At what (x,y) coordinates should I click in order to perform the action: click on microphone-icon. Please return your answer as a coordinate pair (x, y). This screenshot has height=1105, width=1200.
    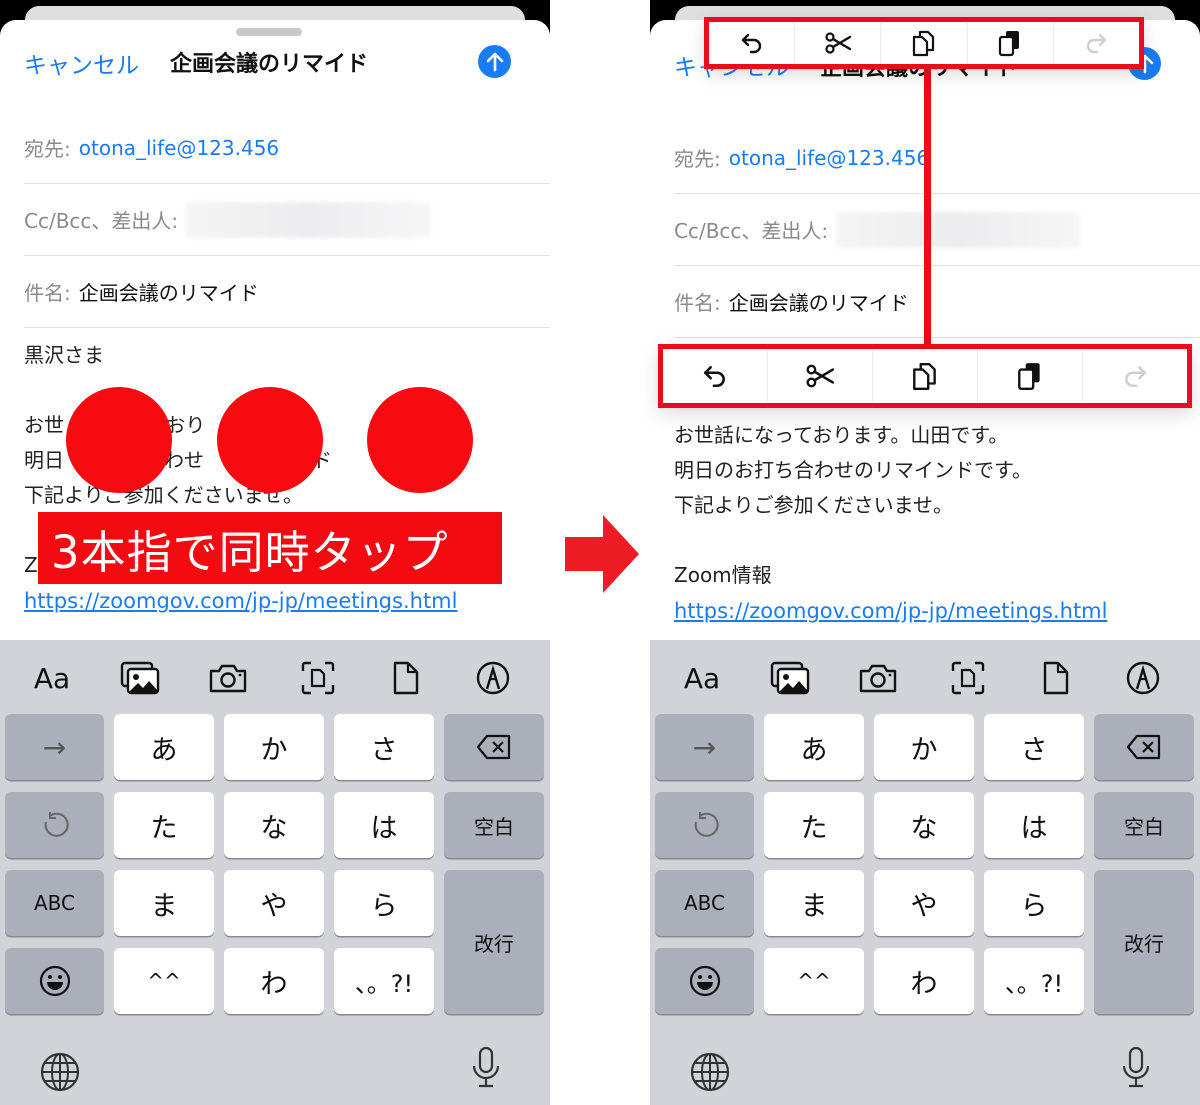
    Looking at the image, I should click on (486, 1067).